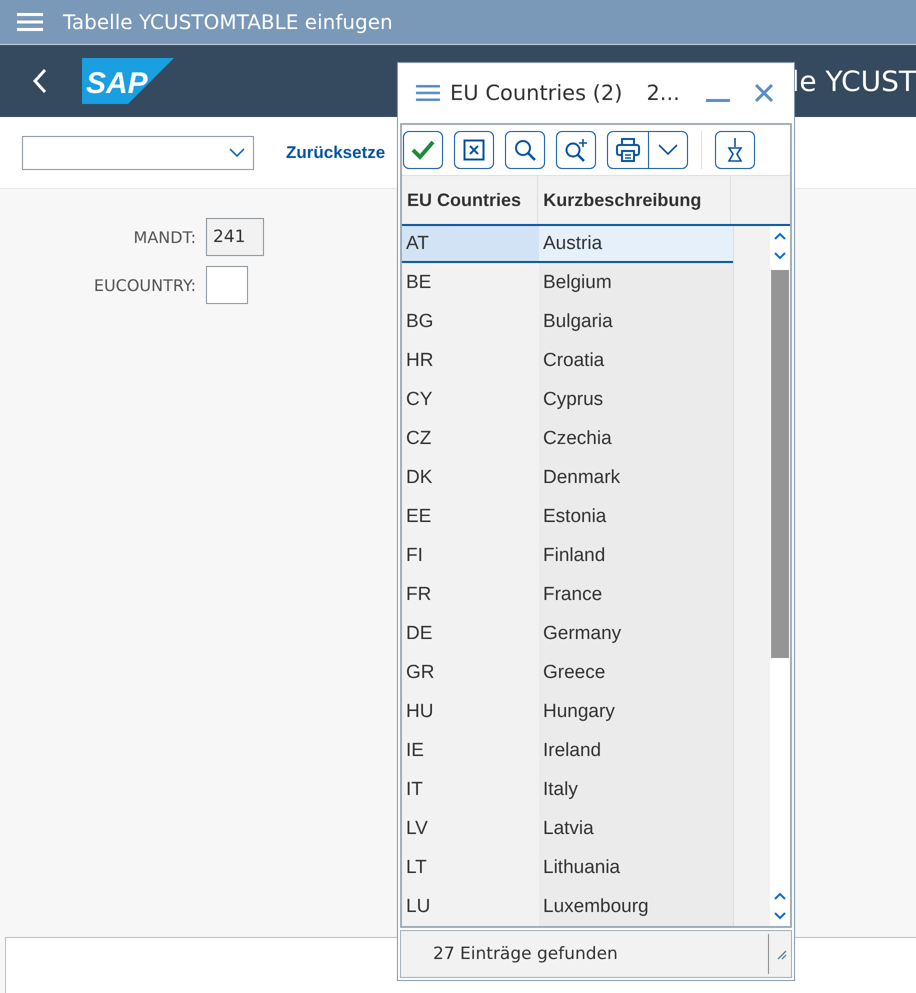 This screenshot has height=993, width=916. What do you see at coordinates (536, 93) in the screenshot?
I see `dialog-title: EU Countries (2)` at bounding box center [536, 93].